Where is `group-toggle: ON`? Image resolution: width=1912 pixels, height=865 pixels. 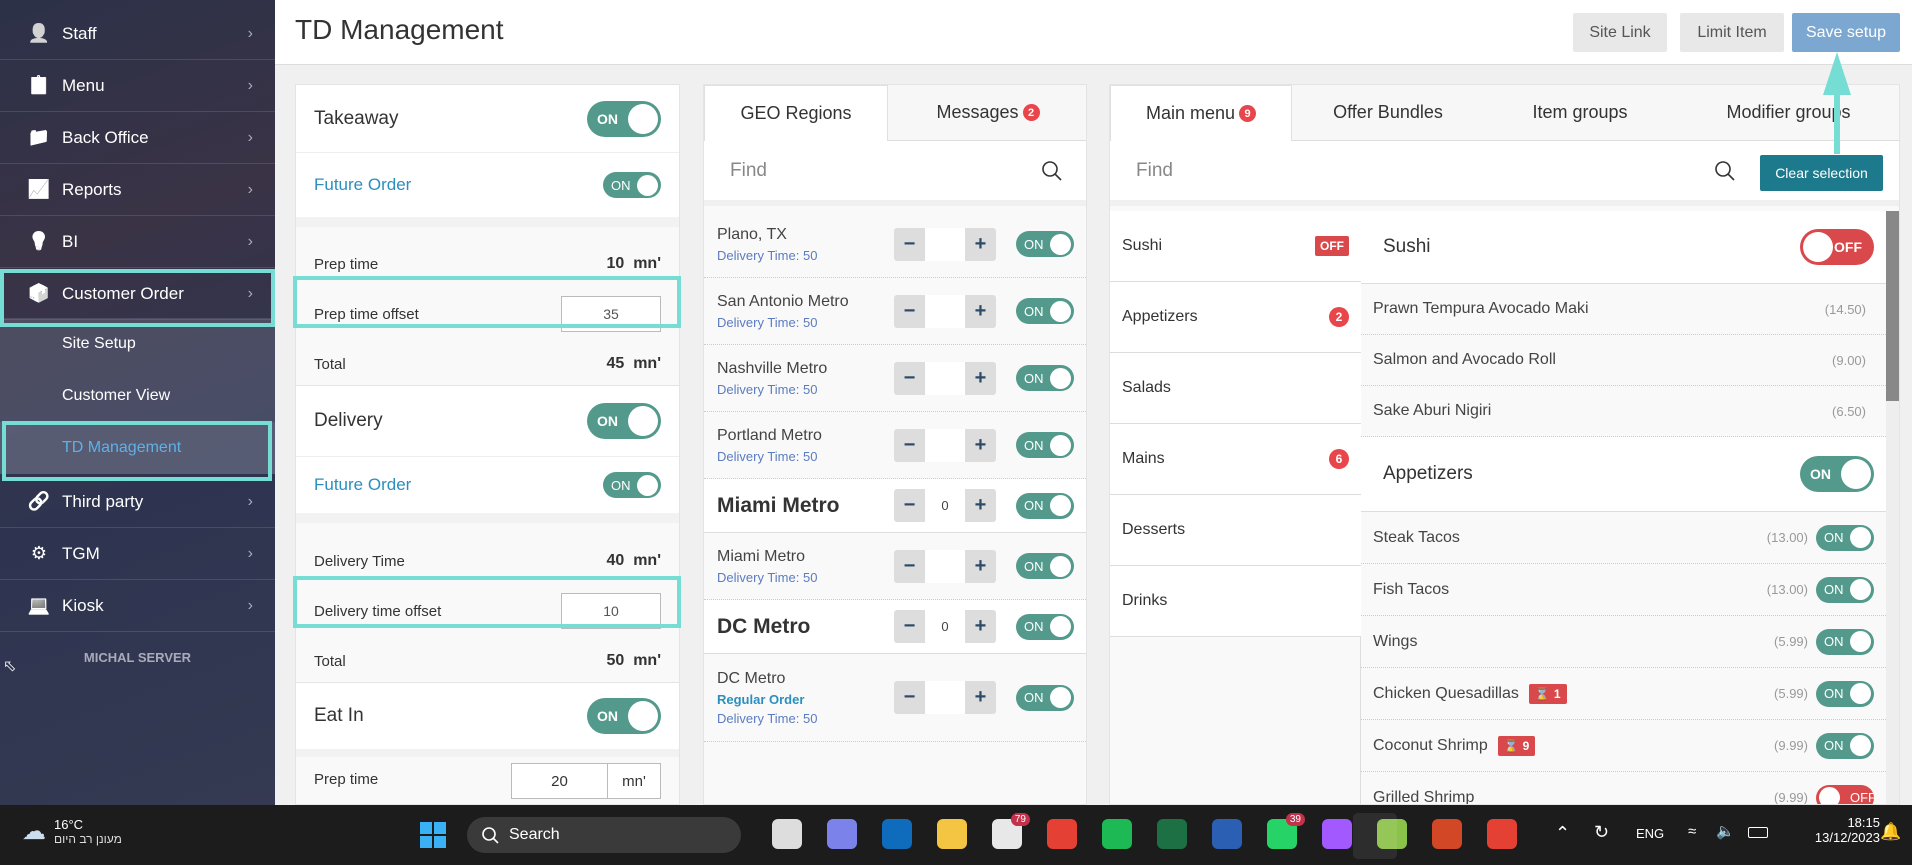
group-toggle: ON is located at coordinates (1837, 474).